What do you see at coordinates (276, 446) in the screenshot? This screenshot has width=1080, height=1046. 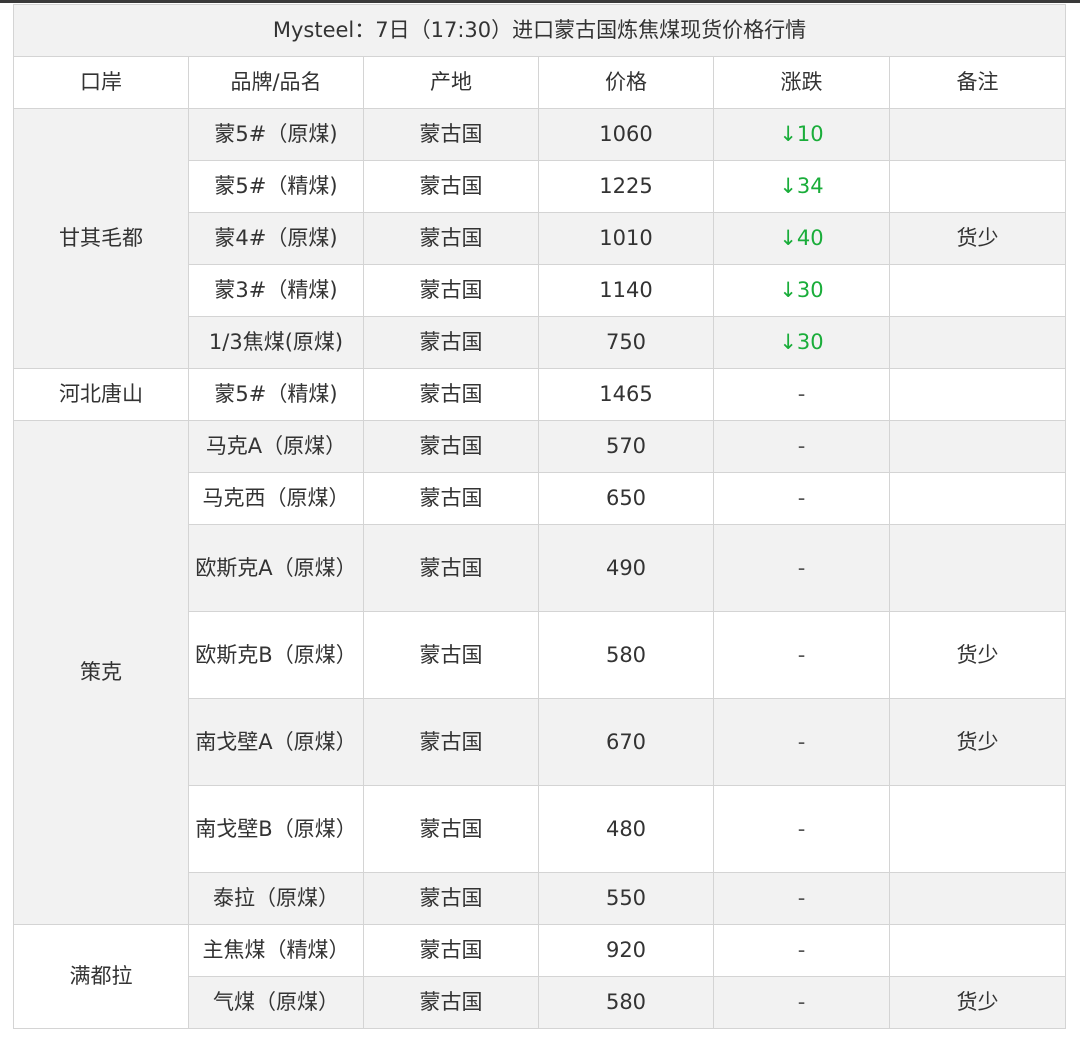 I see `brand-cell: 马克A（原煤）` at bounding box center [276, 446].